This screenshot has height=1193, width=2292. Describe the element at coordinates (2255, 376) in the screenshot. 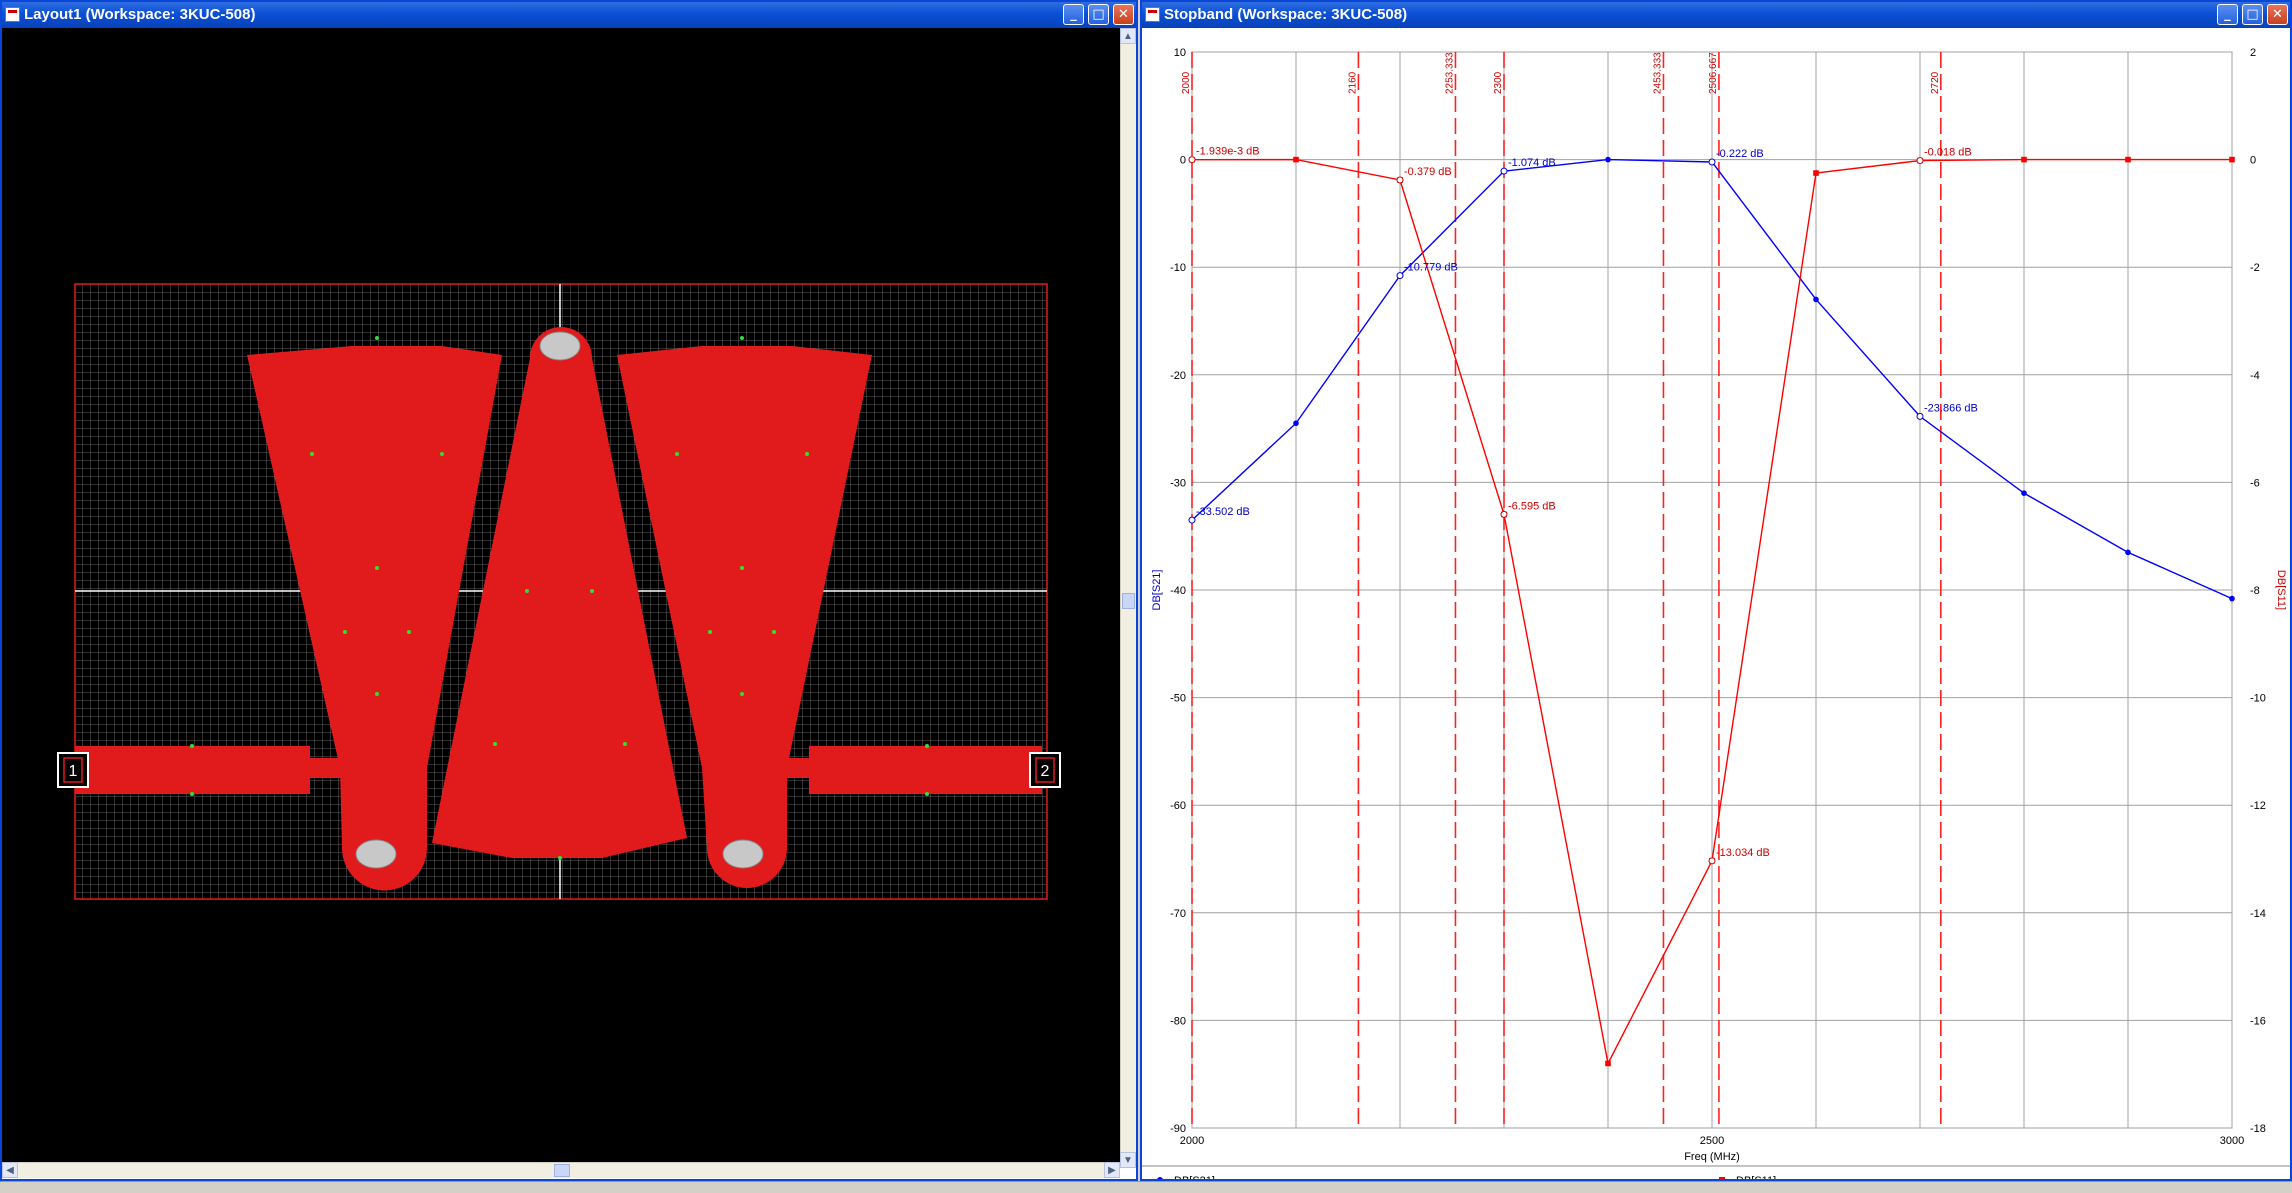

I see `y-tick-right-label: -4` at that location.